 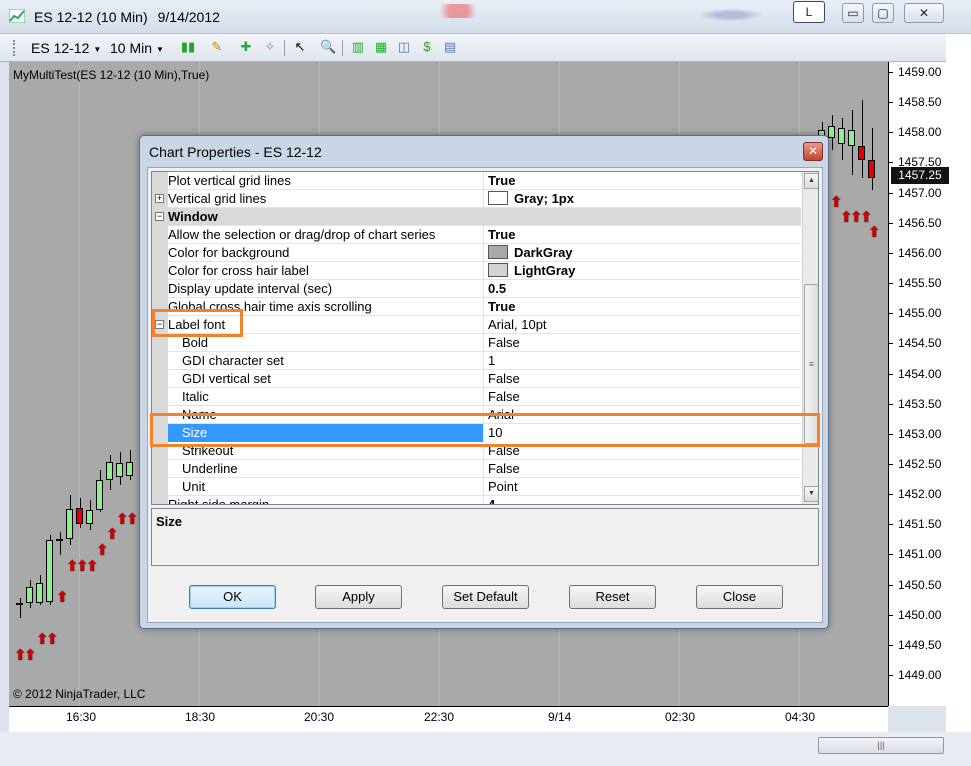 I want to click on dialog-title: Chart Properties - ES 12-12, so click(x=235, y=152).